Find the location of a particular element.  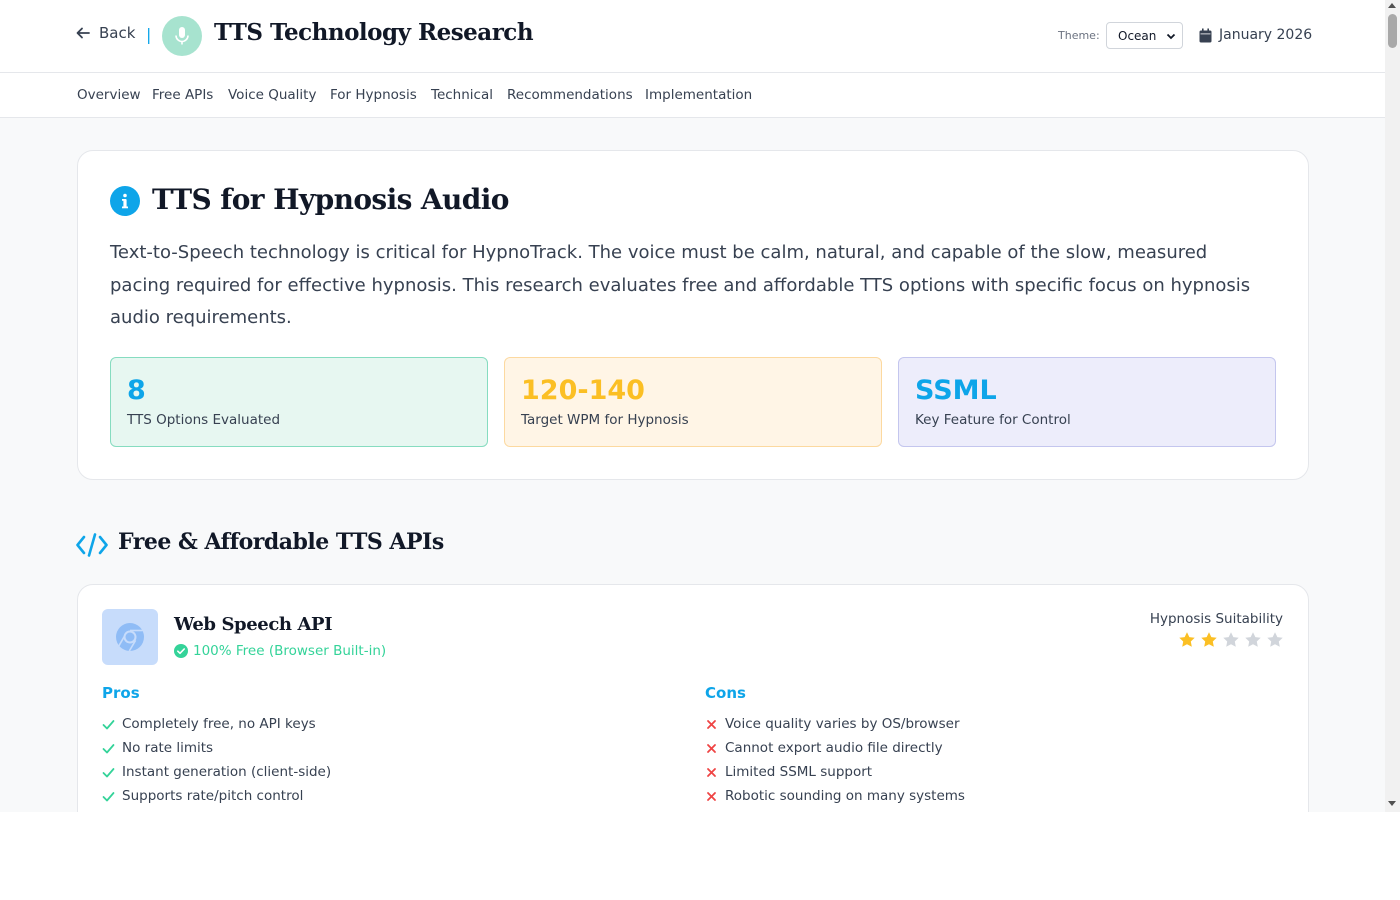

list-item: Robotic sounding on many systems is located at coordinates (835, 796).